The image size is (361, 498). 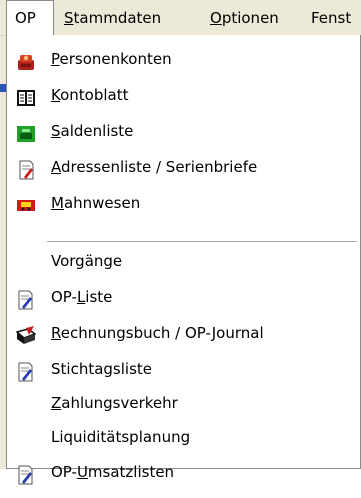 What do you see at coordinates (82, 472) in the screenshot?
I see `label-access: U` at bounding box center [82, 472].